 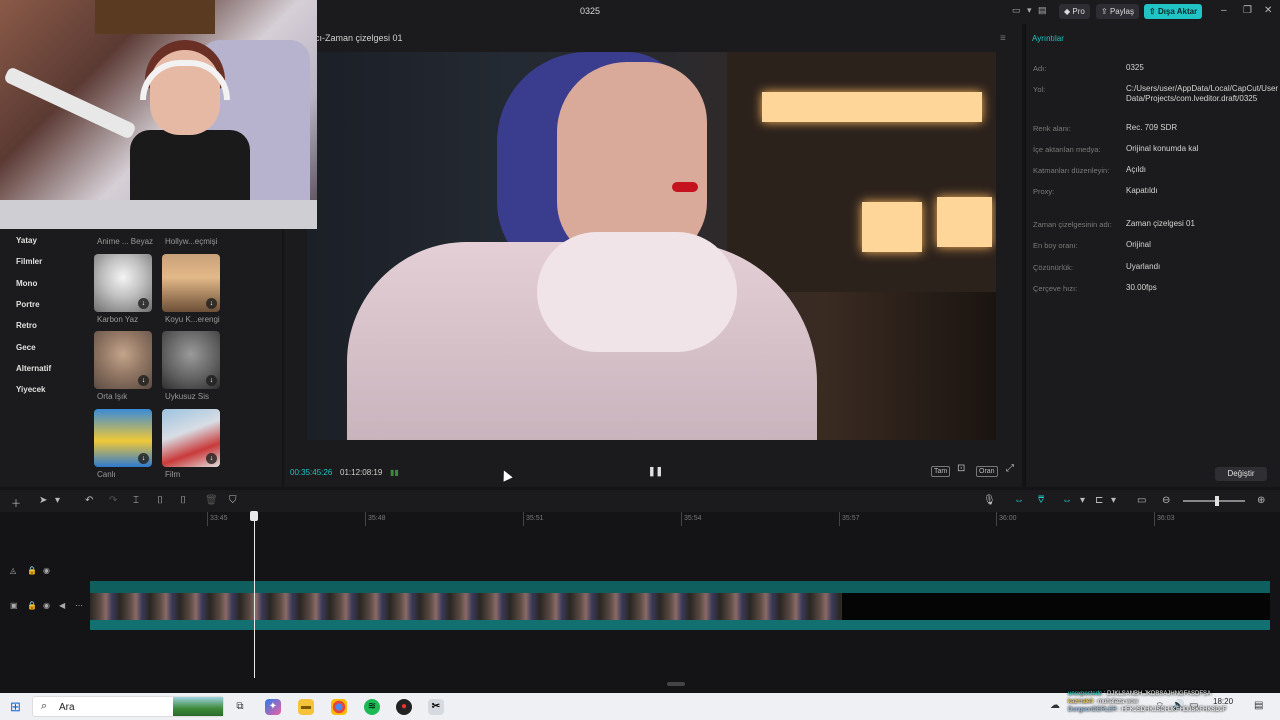 What do you see at coordinates (26, 325) in the screenshot?
I see `filter-category-4: Retro` at bounding box center [26, 325].